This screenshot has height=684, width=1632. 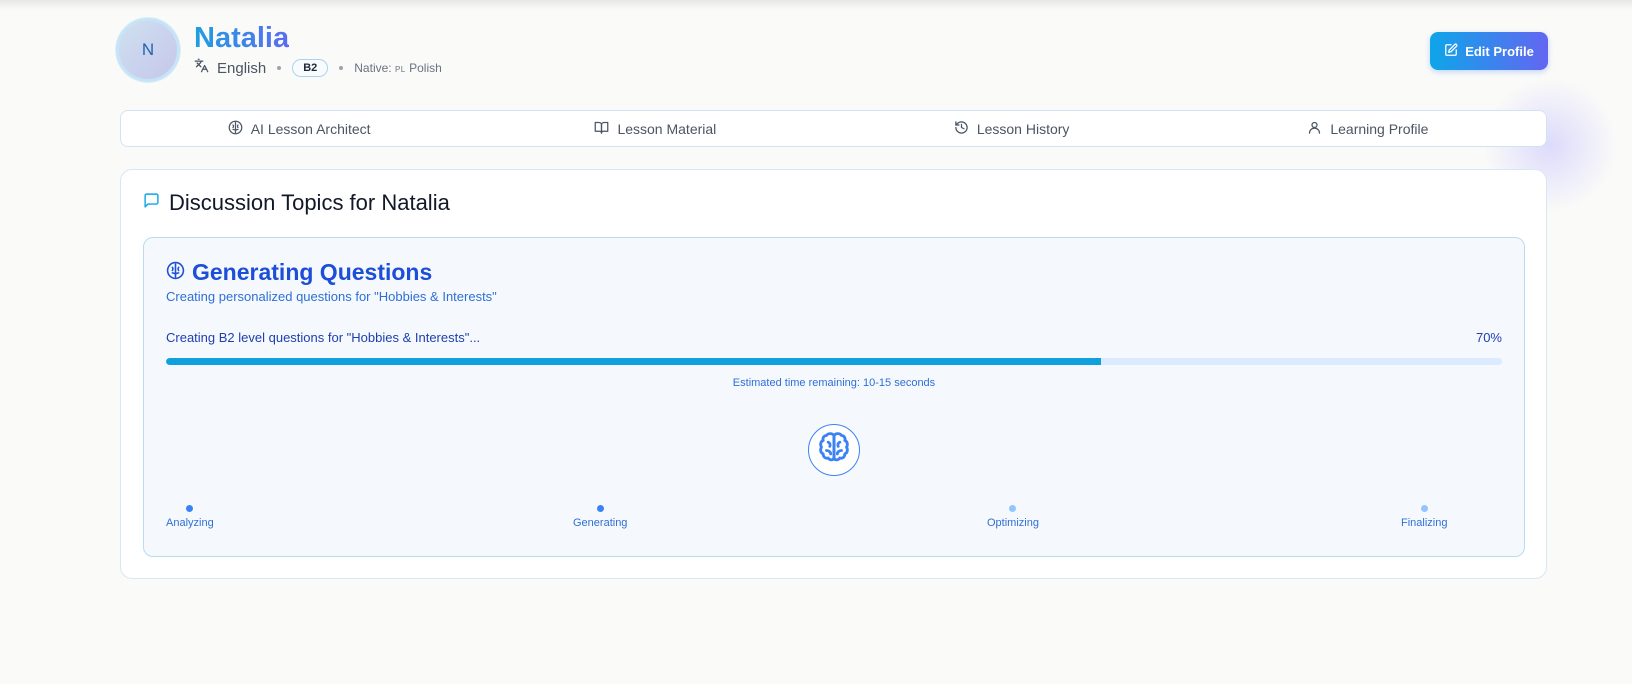 I want to click on progress-bar, so click(x=834, y=361).